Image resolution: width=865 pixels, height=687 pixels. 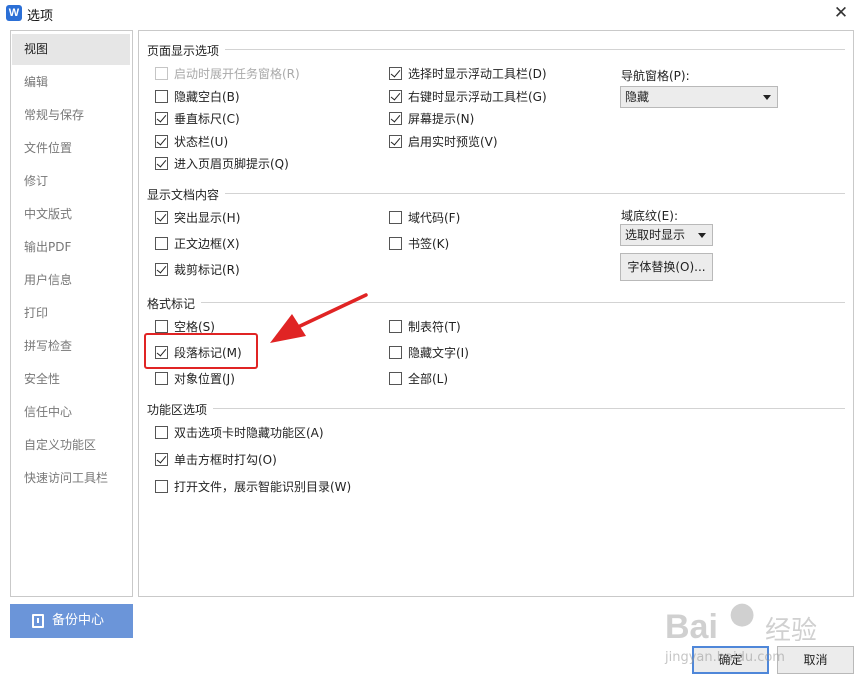 What do you see at coordinates (432, 13) in the screenshot?
I see `title-bar: W 选项 ✕` at bounding box center [432, 13].